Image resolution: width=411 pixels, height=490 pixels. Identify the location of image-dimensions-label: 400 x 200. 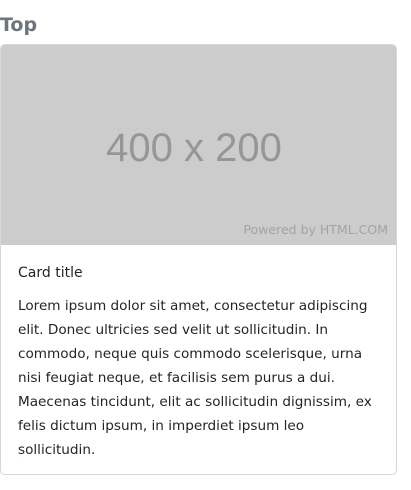
(194, 148).